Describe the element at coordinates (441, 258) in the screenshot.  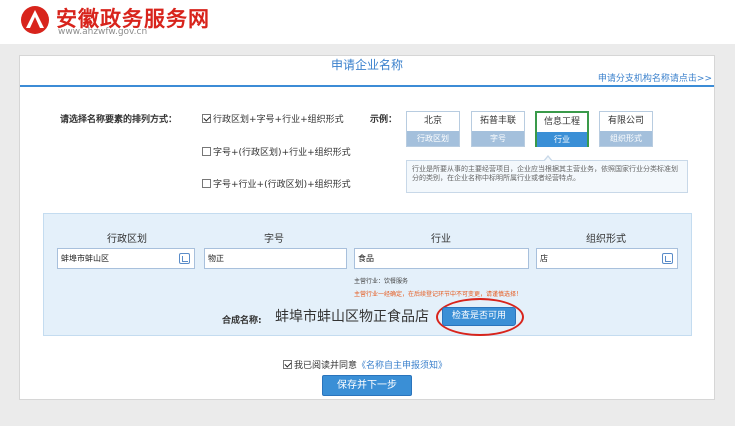
I see `industry-input: 食品` at that location.